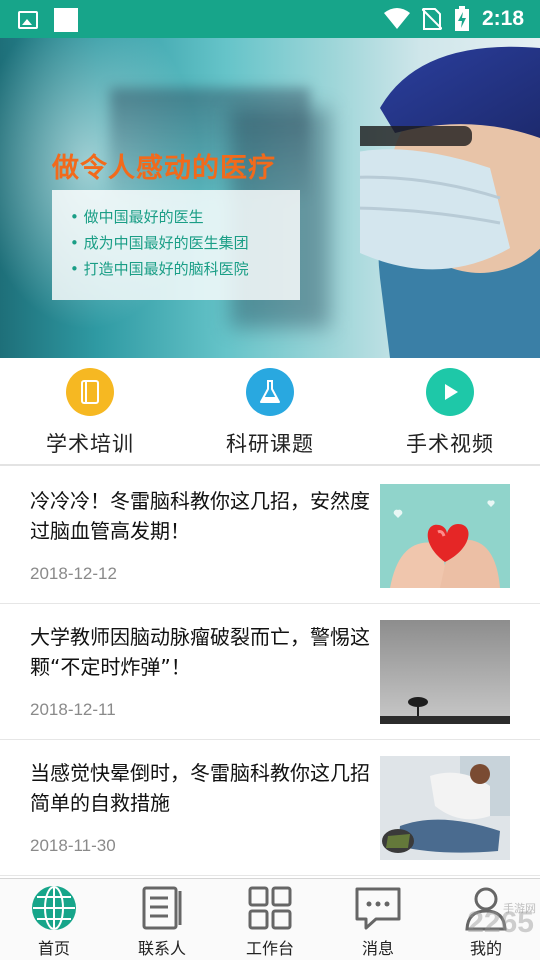  What do you see at coordinates (270, 908) in the screenshot?
I see `grid-icon` at bounding box center [270, 908].